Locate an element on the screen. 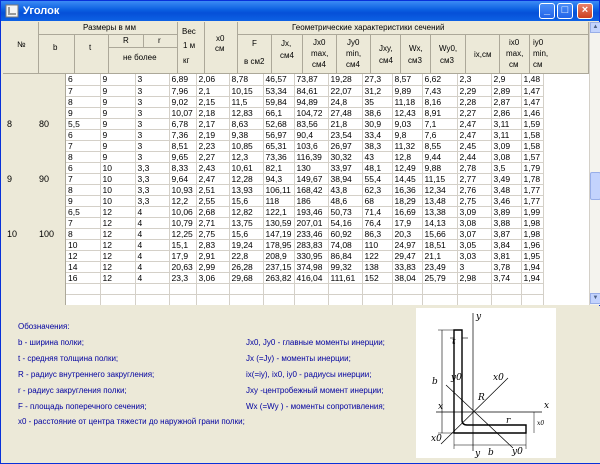  table-cell: 138 is located at coordinates (377, 267).